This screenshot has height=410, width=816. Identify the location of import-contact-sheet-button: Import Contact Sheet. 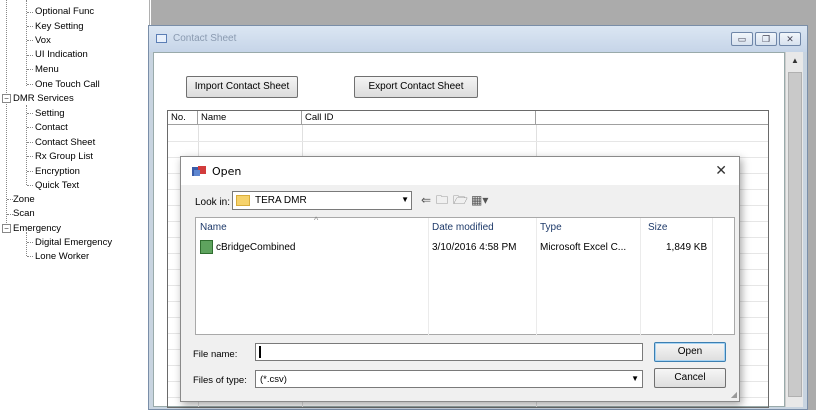
(242, 87).